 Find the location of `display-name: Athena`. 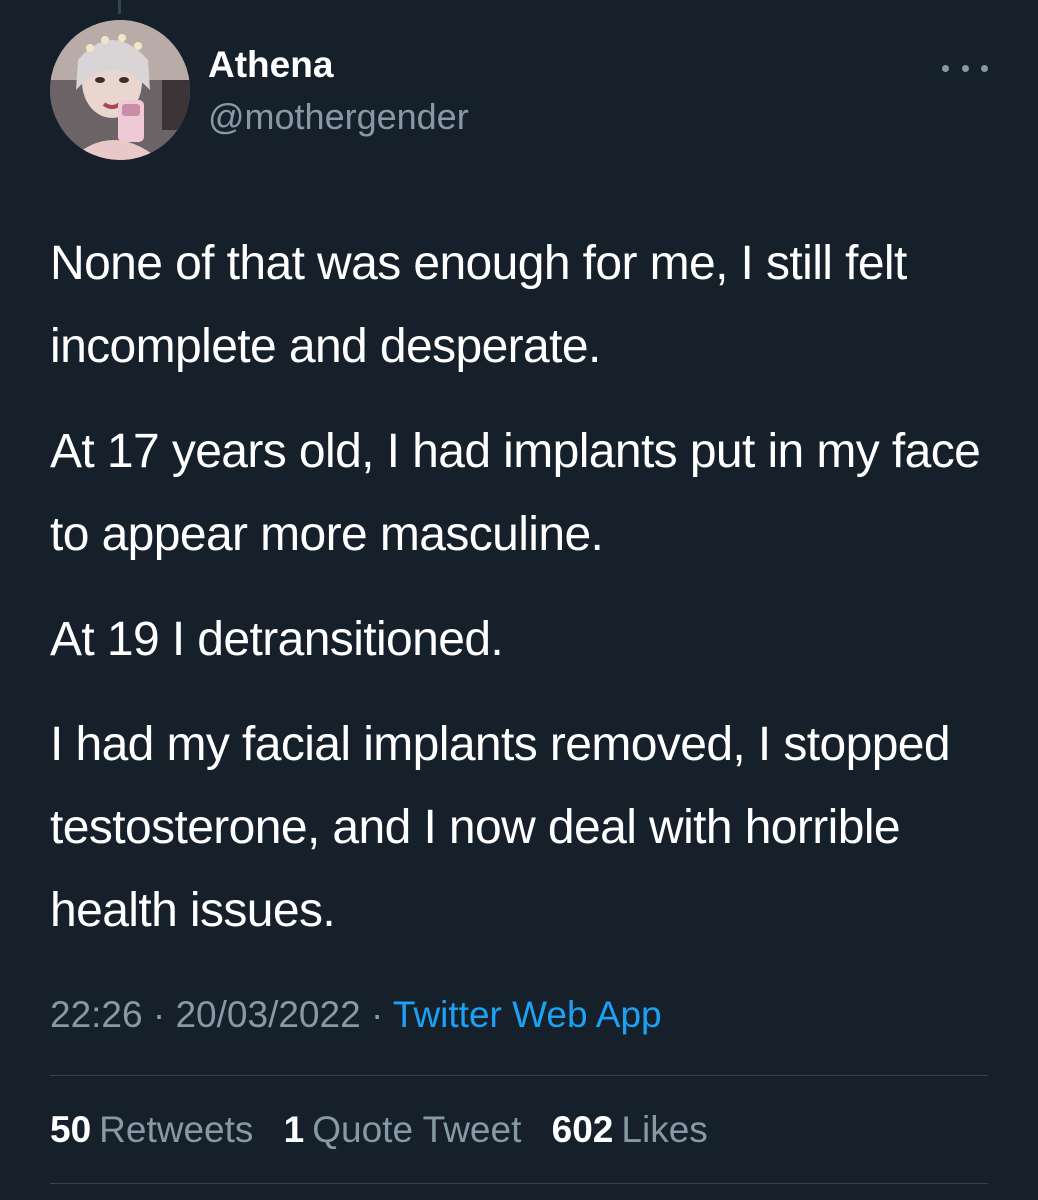

display-name: Athena is located at coordinates (270, 64).